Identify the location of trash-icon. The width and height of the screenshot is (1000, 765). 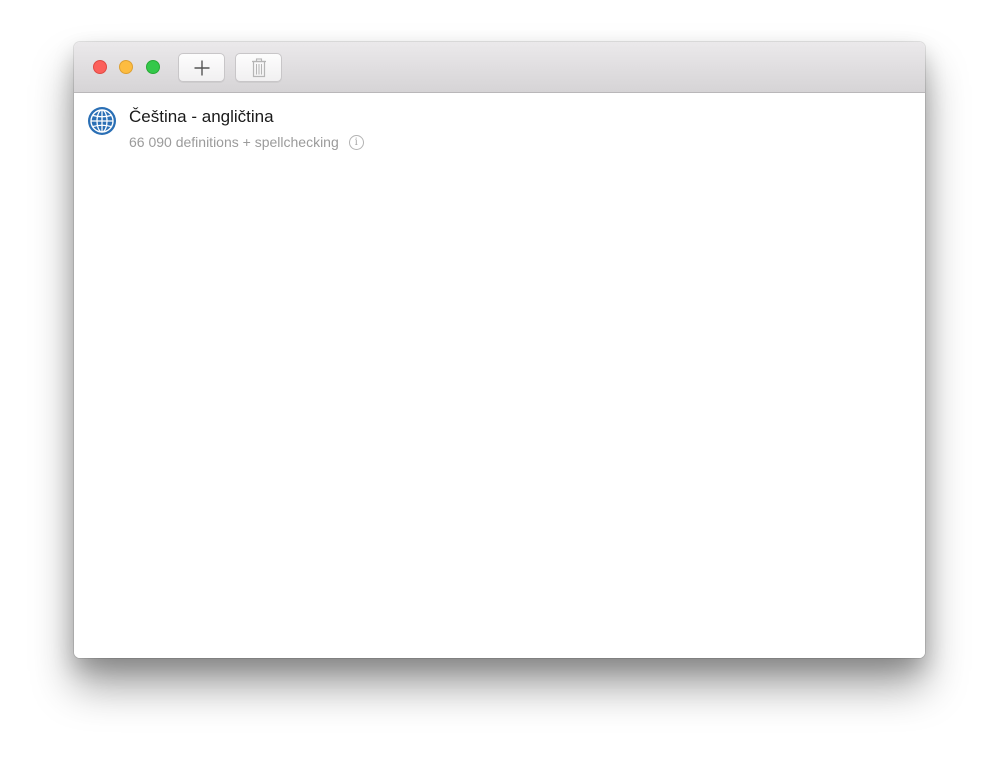
(258, 67).